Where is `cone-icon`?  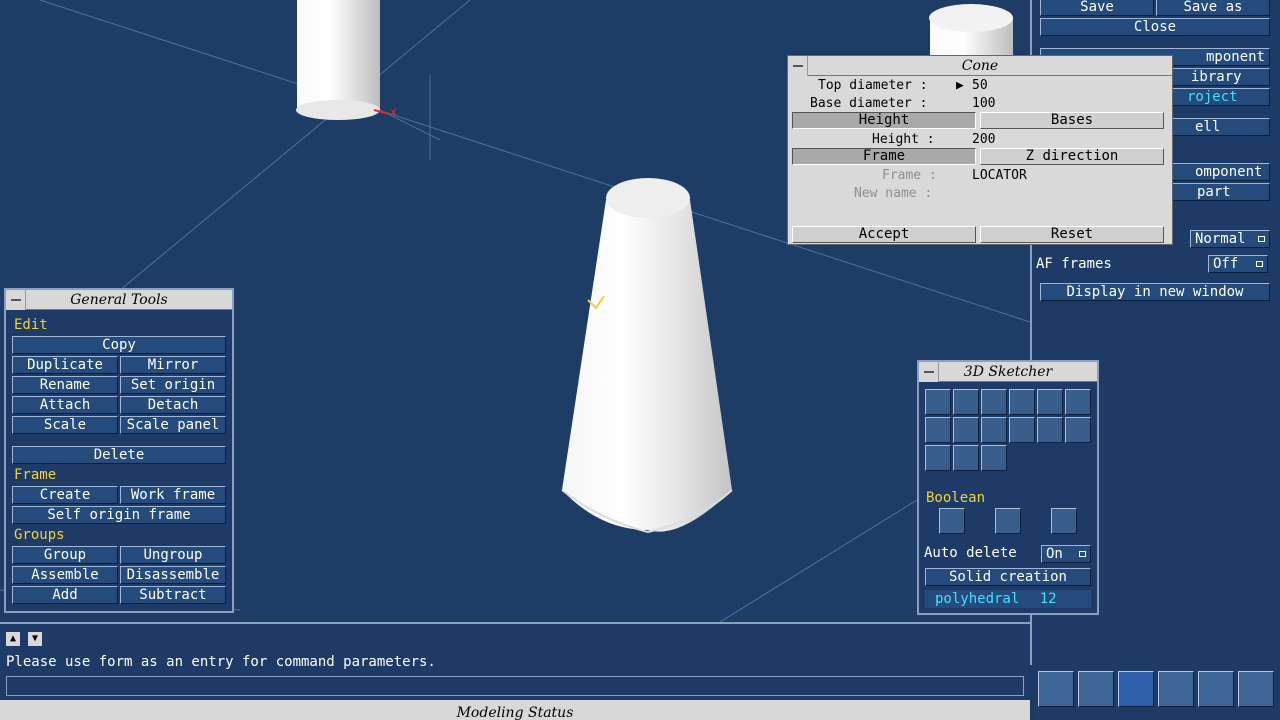
cone-icon is located at coordinates (966, 430).